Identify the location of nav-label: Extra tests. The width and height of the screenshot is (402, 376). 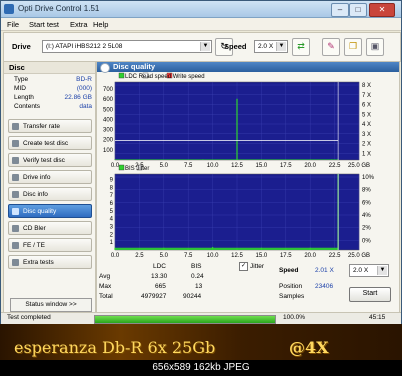
(38, 262).